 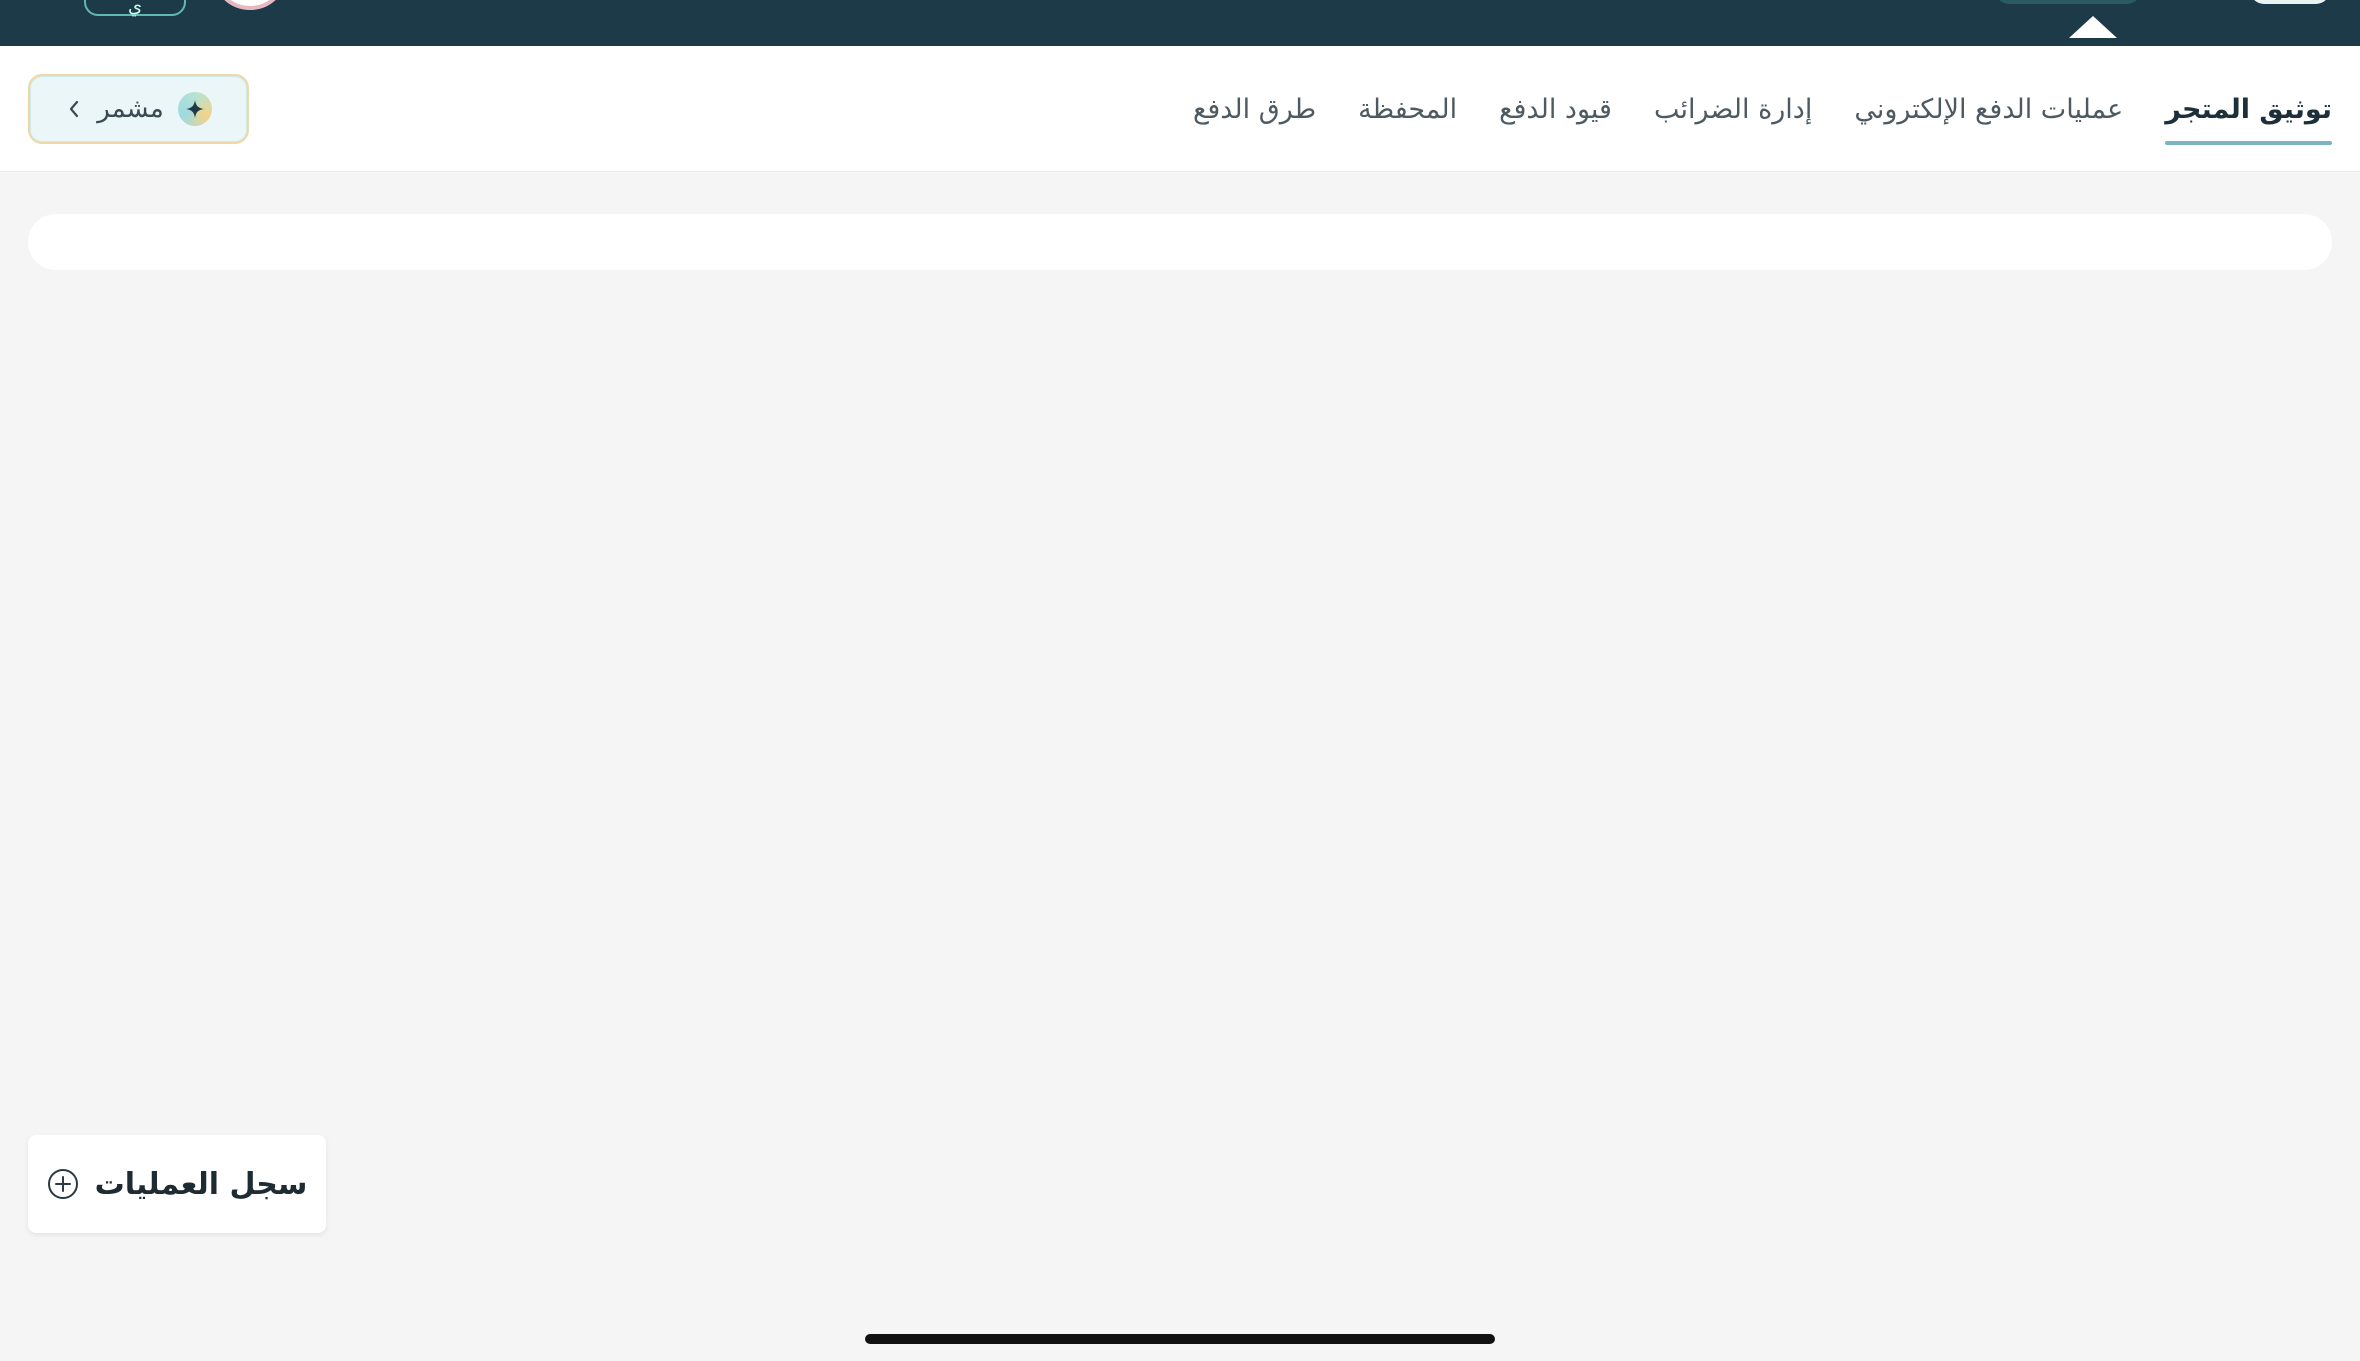 What do you see at coordinates (1180, 23) in the screenshot?
I see `top-navigation-bar: ي` at bounding box center [1180, 23].